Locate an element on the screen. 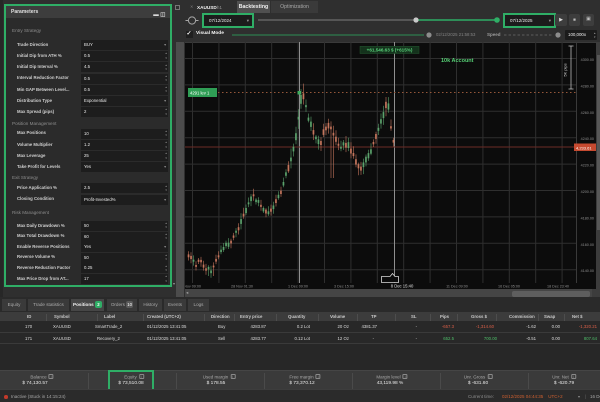 This screenshot has height=402, width=600. svg-text: 18 Dec 23:40 is located at coordinates (558, 287).